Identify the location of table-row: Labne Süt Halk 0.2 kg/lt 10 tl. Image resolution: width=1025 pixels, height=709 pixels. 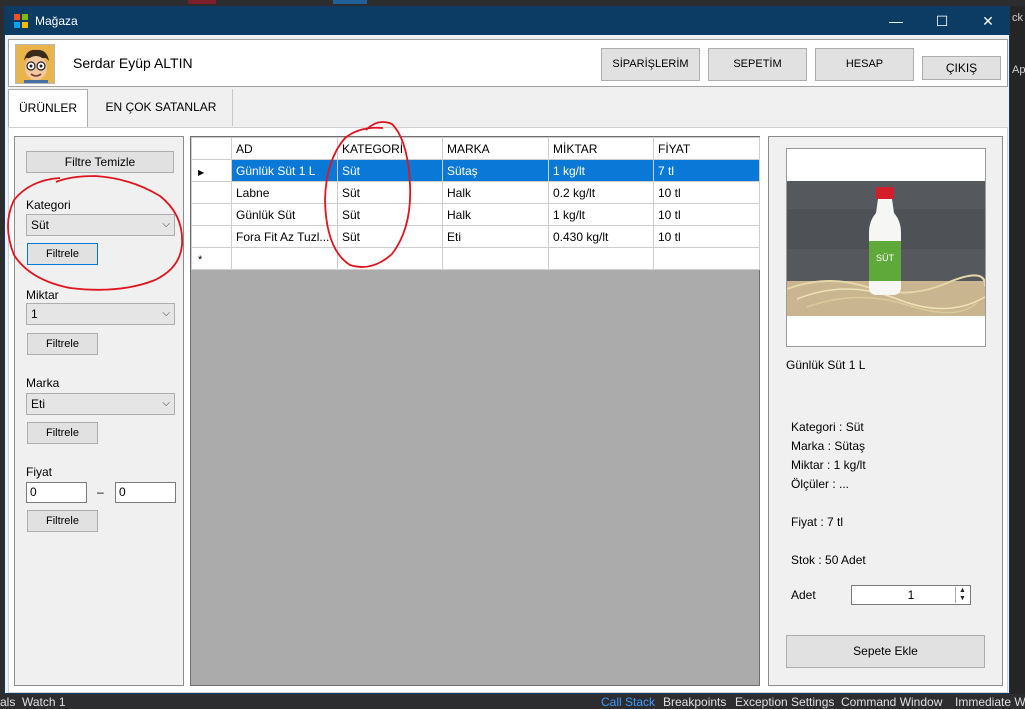
(475, 192).